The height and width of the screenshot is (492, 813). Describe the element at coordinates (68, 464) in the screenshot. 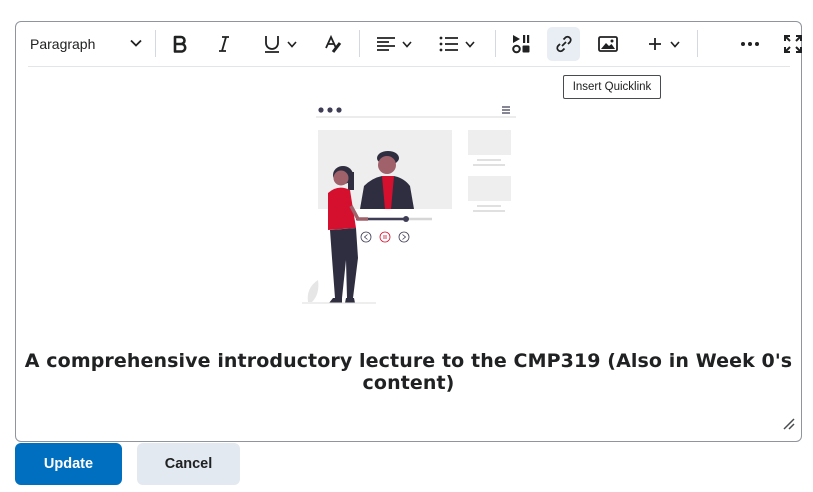

I see `update-button: Update` at that location.